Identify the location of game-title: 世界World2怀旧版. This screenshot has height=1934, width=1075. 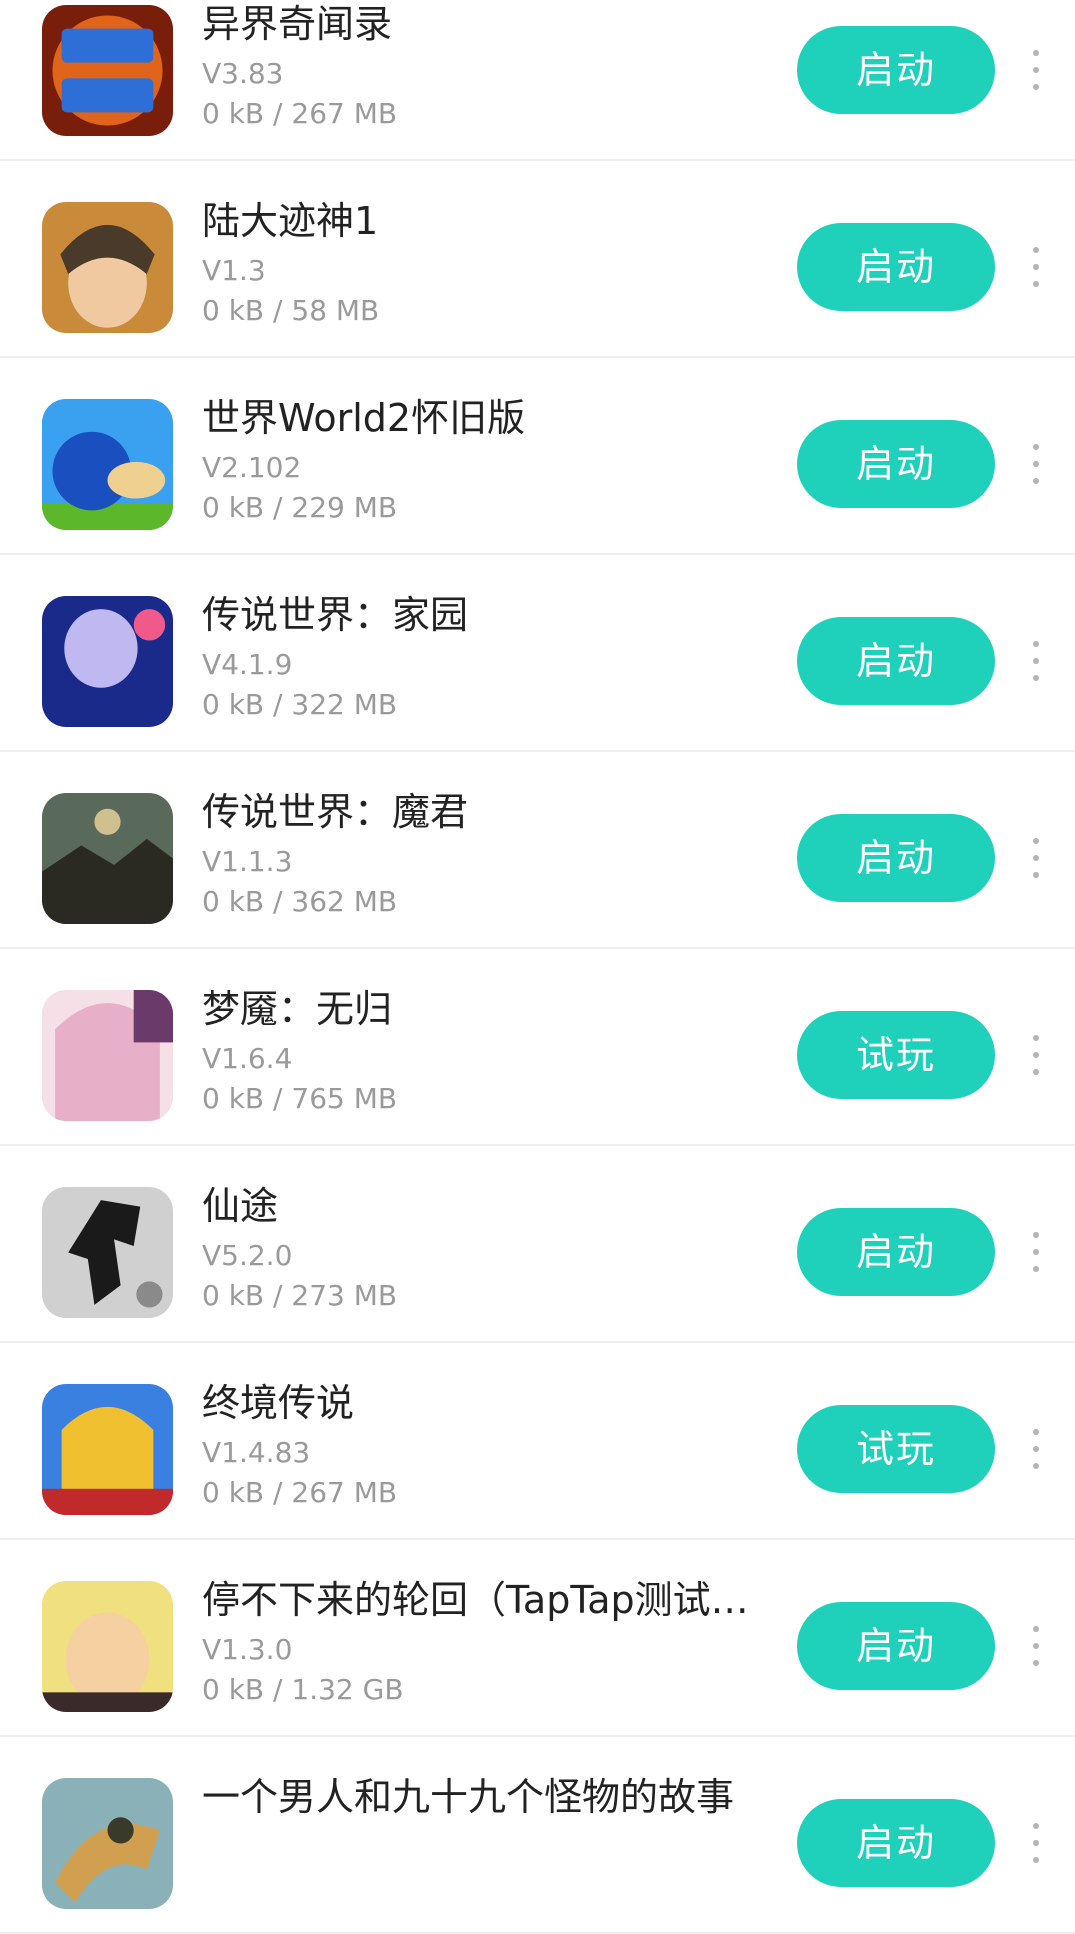
(364, 418).